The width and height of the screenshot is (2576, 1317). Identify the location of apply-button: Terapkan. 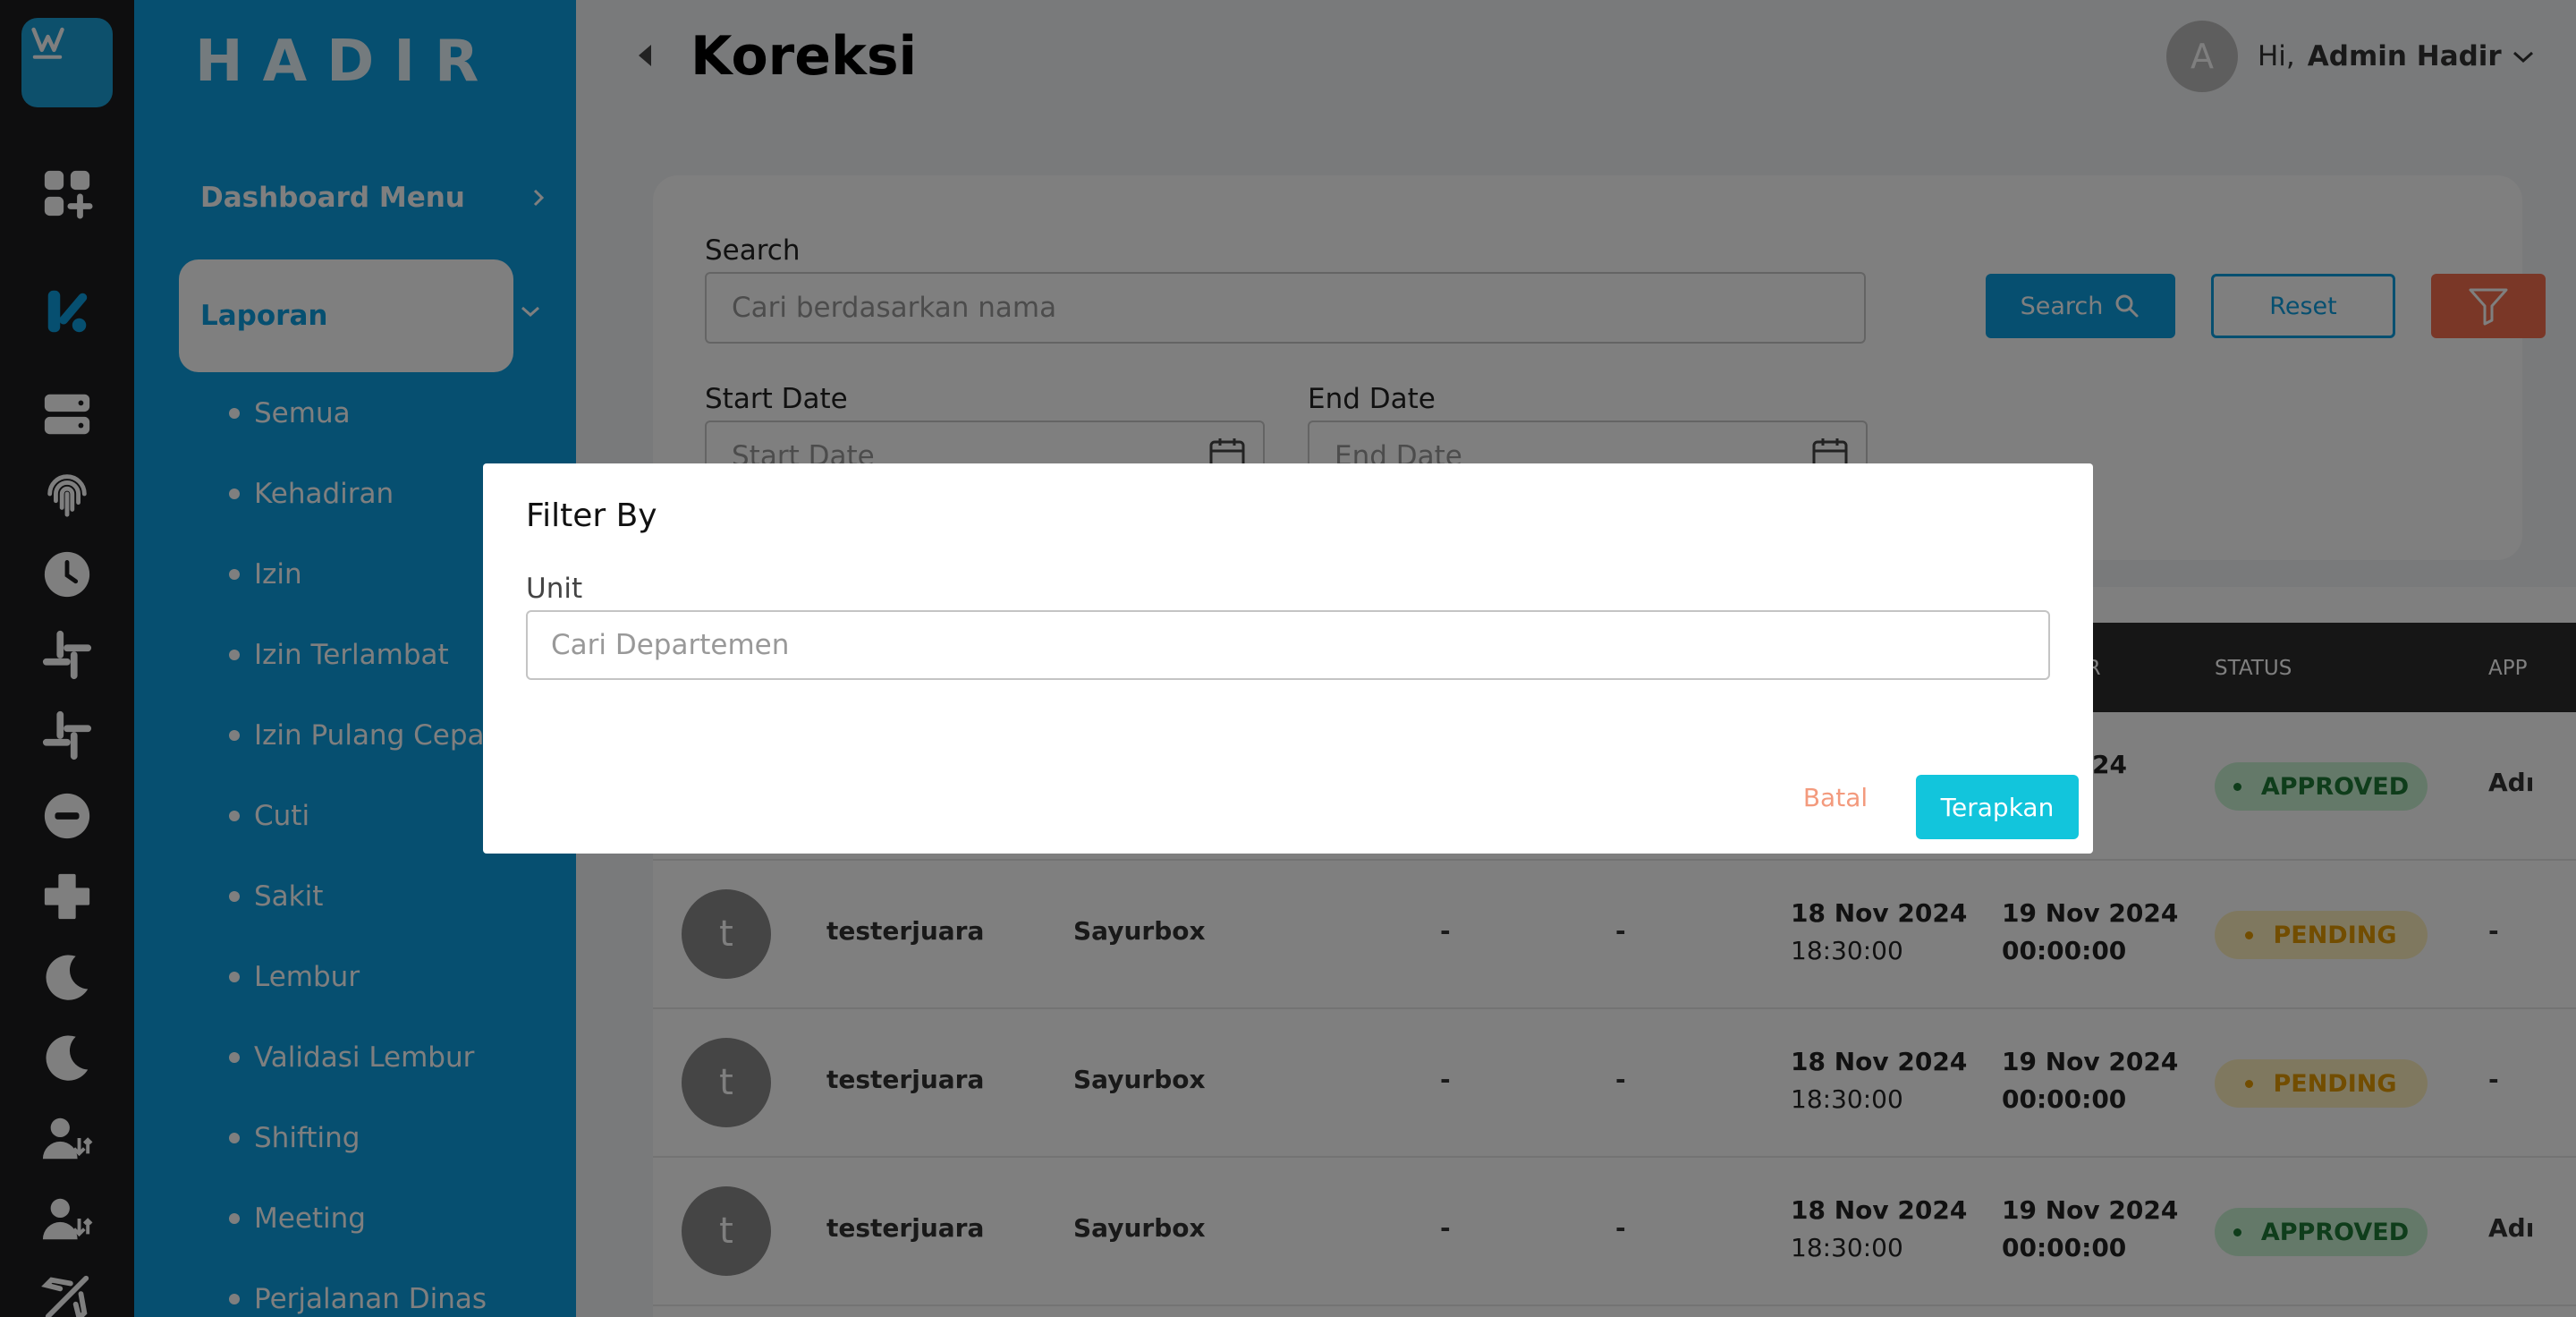
(1997, 807).